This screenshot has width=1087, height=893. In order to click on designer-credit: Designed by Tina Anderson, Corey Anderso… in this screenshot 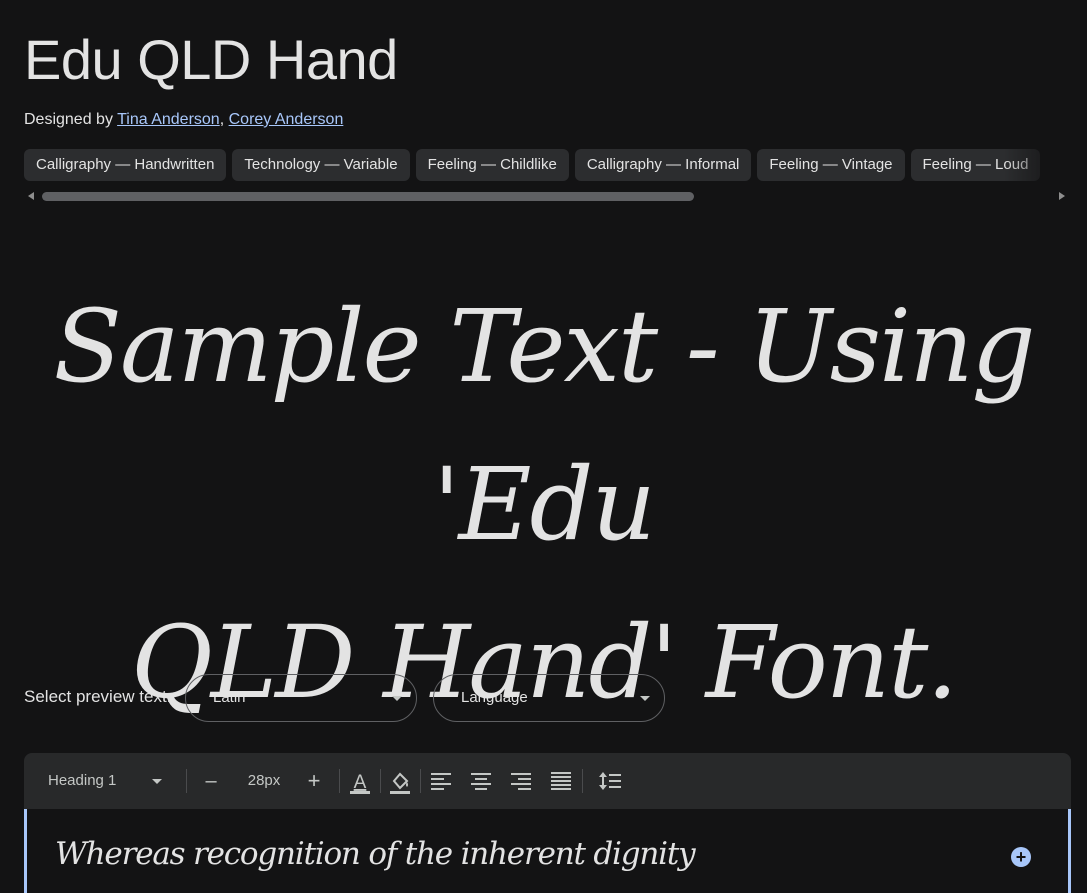, I will do `click(183, 120)`.